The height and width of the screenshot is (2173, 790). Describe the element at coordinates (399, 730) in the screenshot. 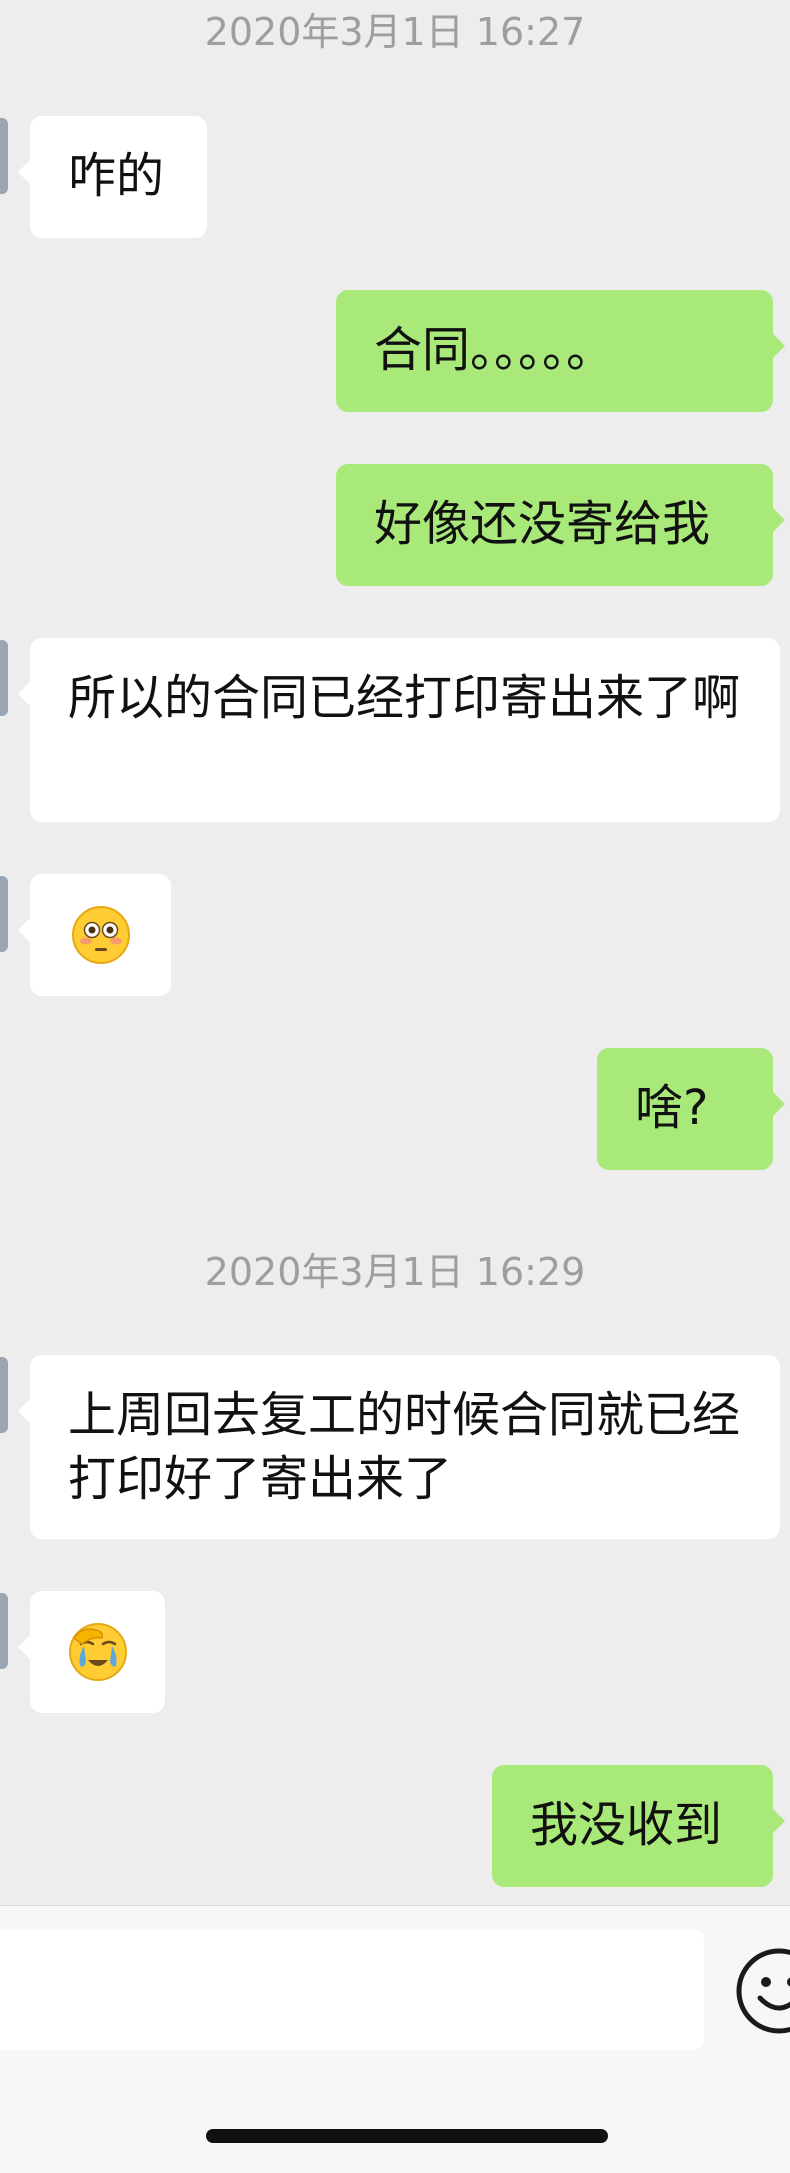

I see `message-bubble-received: 所以的合同已经打印寄出来了啊` at that location.